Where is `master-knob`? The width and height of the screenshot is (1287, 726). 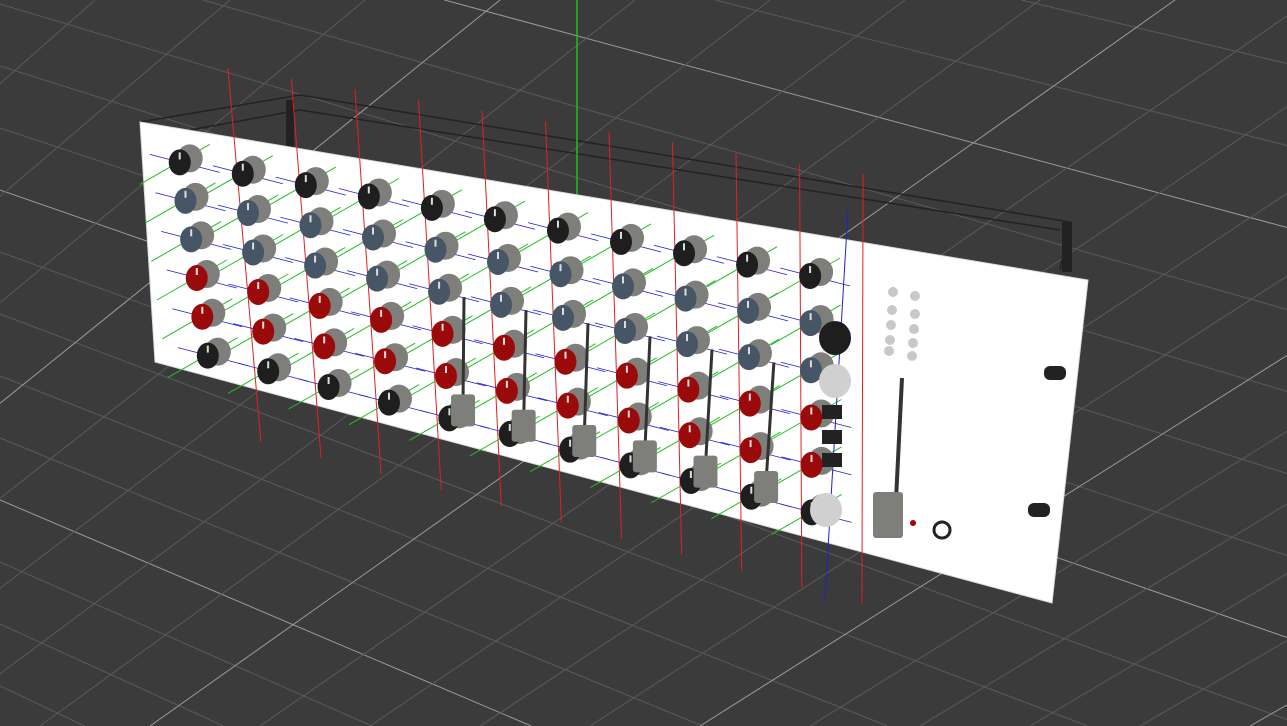 master-knob is located at coordinates (835, 338).